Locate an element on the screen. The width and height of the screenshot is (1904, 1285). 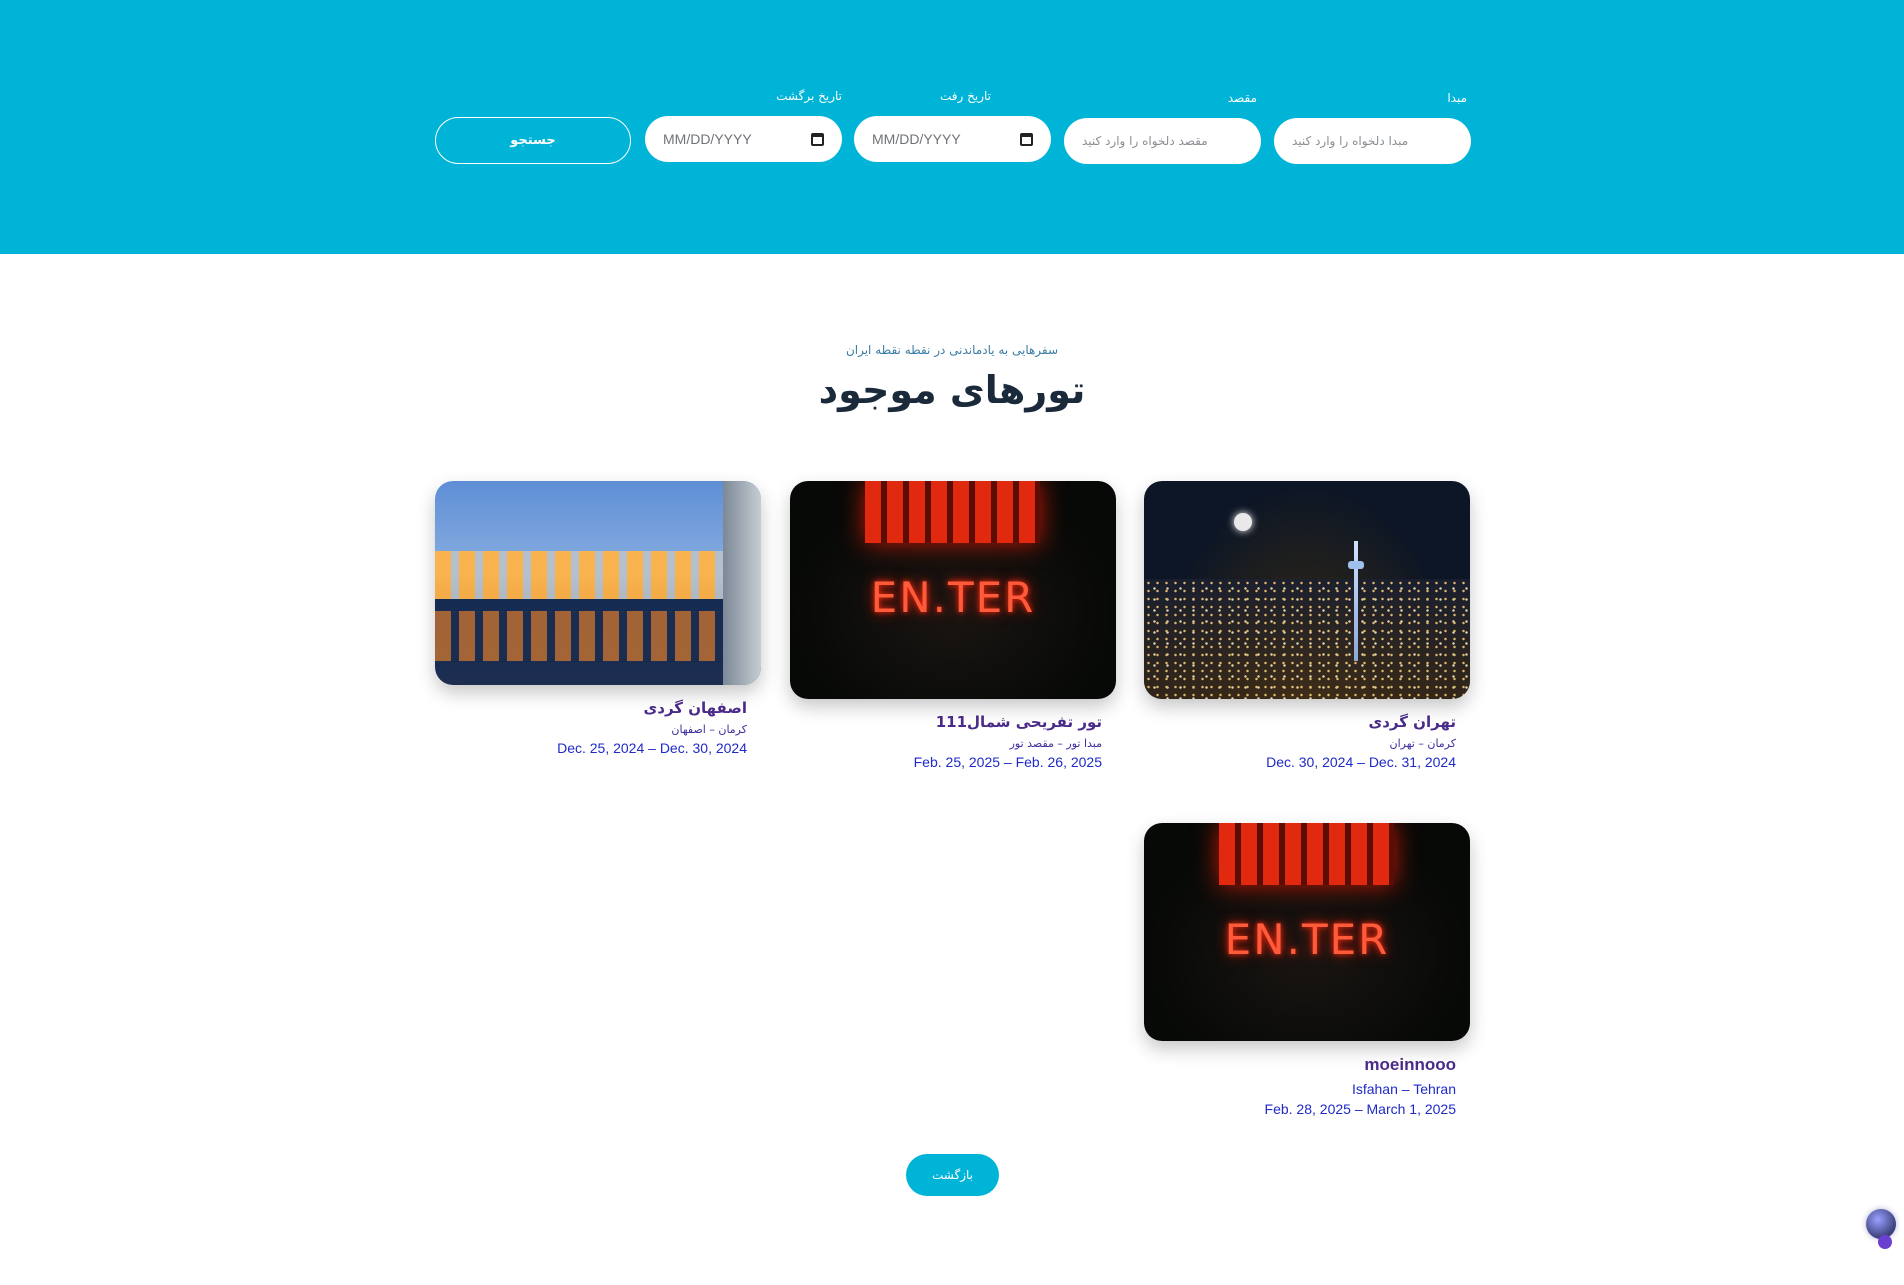
assistant-badge-icon is located at coordinates (1885, 1242).